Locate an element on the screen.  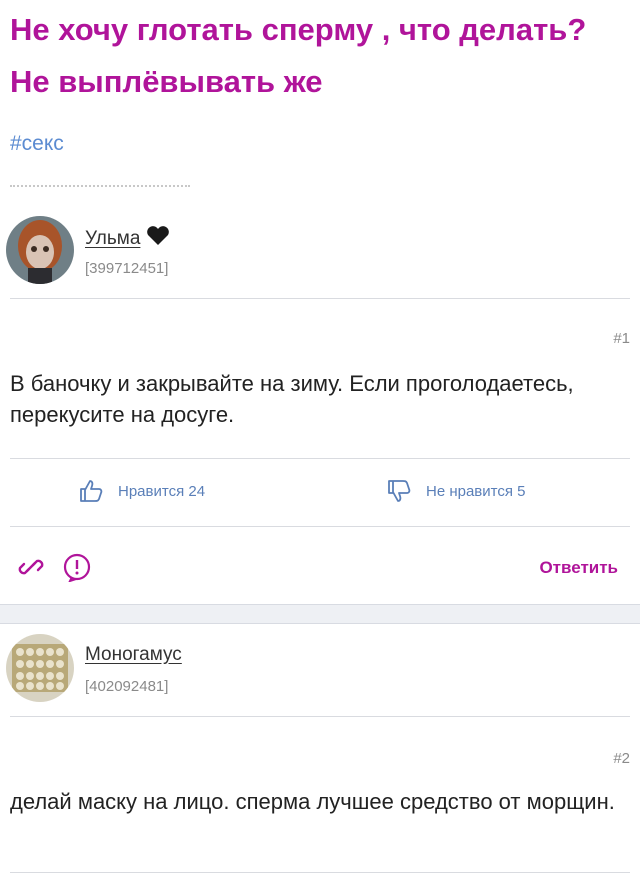
report-icon is located at coordinates (77, 568).